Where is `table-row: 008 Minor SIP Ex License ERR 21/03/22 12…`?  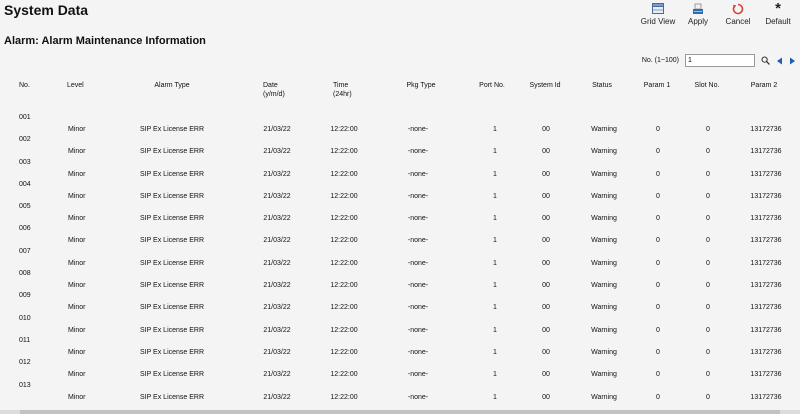
table-row: 008 Minor SIP Ex License ERR 21/03/22 12… is located at coordinates (400, 277).